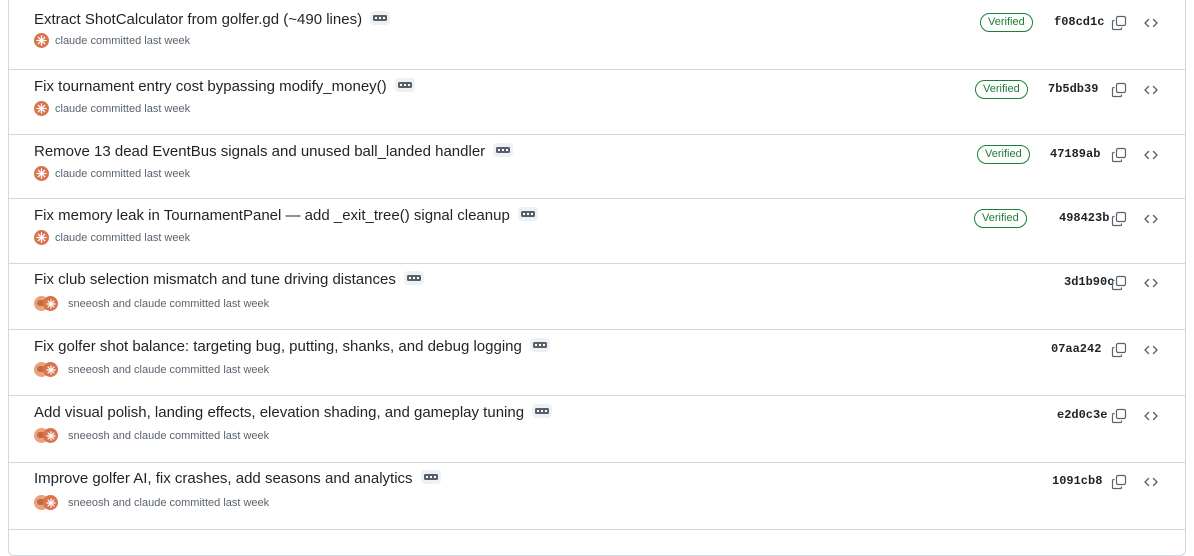 The image size is (1194, 556). What do you see at coordinates (1089, 282) in the screenshot?
I see `commit-sha-link: 3d1b90c` at bounding box center [1089, 282].